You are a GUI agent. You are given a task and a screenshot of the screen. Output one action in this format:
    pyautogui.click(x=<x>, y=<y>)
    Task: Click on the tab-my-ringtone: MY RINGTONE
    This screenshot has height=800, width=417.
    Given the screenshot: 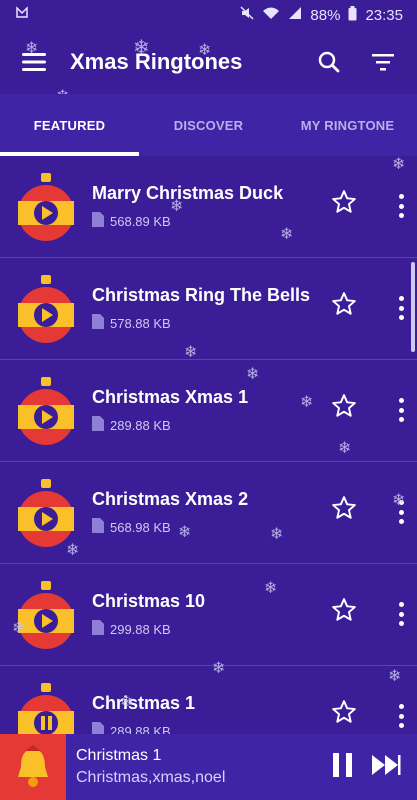 What is the action you would take?
    pyautogui.click(x=347, y=125)
    